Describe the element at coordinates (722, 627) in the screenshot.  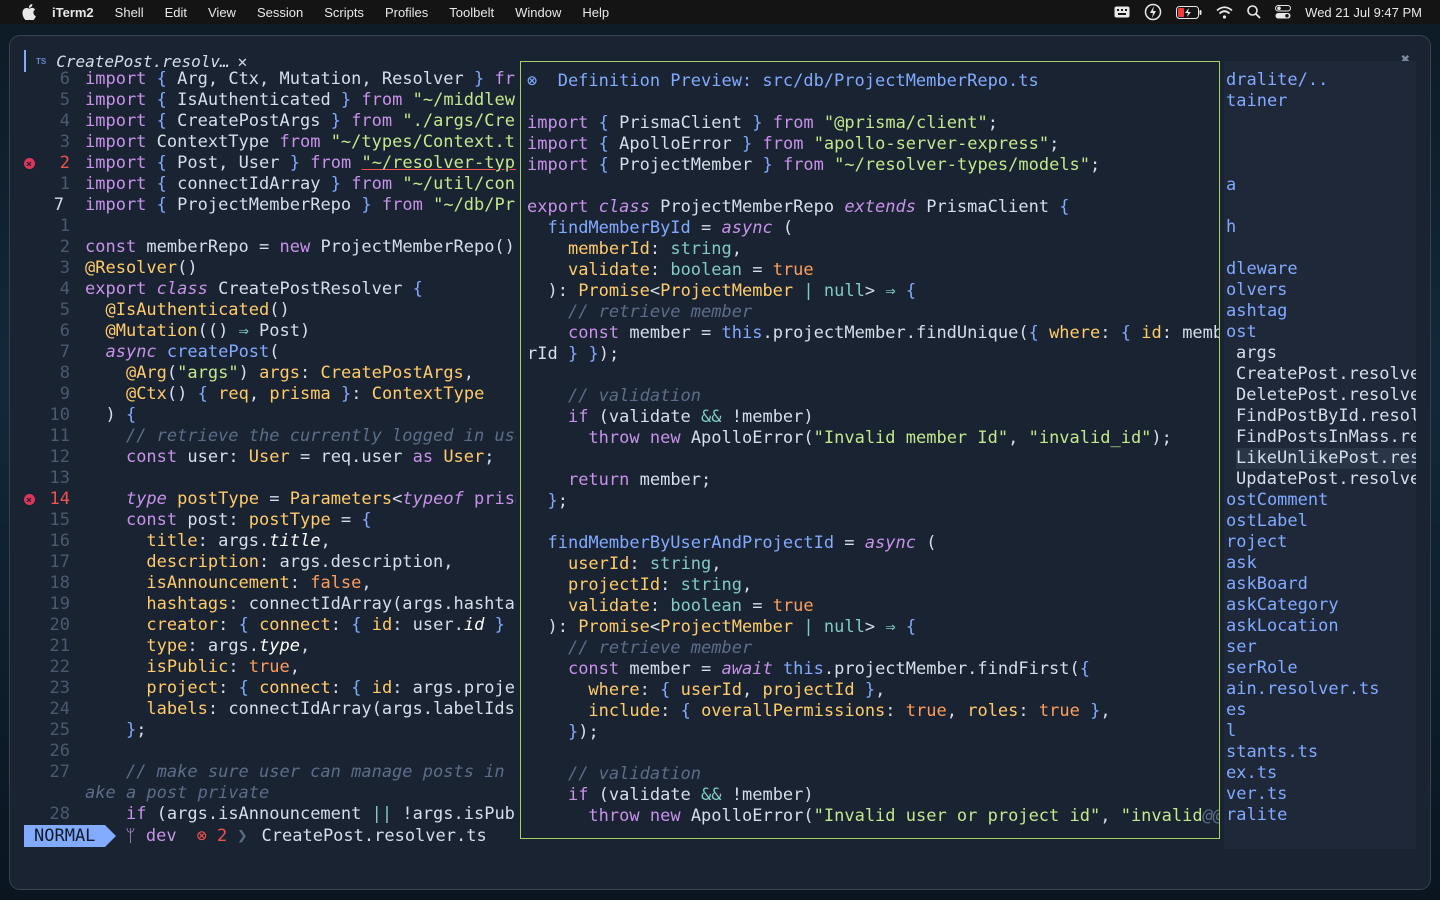
I see `preview-line: ): Promise<ProjectMember | null> ⇒ {` at that location.